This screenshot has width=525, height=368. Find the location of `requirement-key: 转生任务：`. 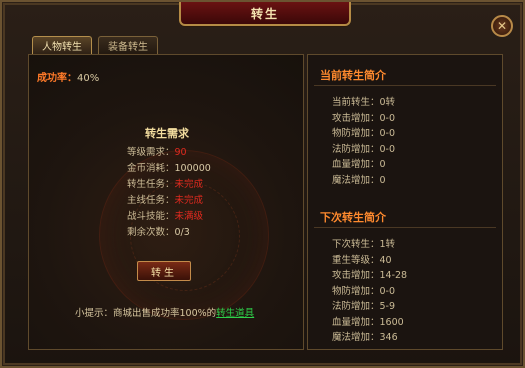

requirement-key: 转生任务： is located at coordinates (151, 184).